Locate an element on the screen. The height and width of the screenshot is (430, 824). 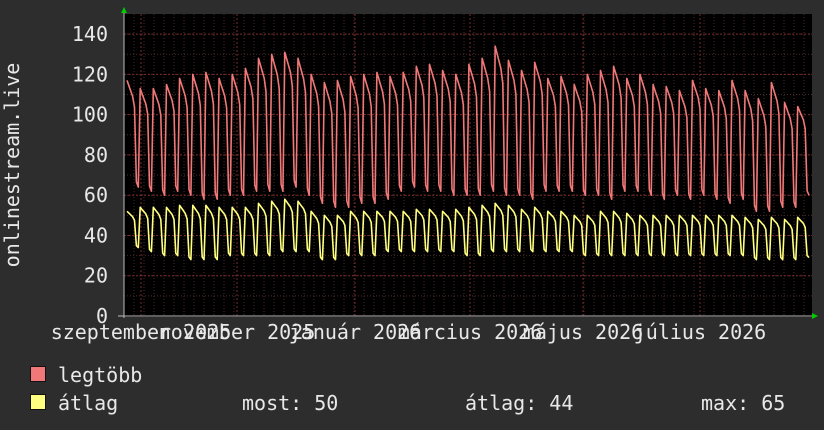
y-tick-label: 40 is located at coordinates (96, 235).